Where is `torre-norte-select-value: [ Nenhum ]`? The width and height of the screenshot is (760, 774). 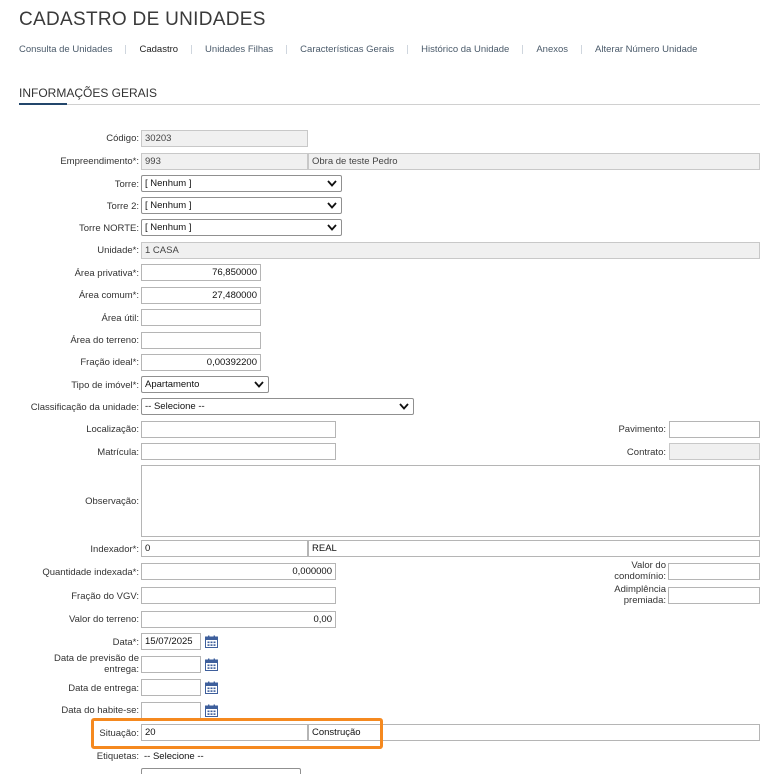
torre-norte-select-value: [ Nenhum ] is located at coordinates (168, 227).